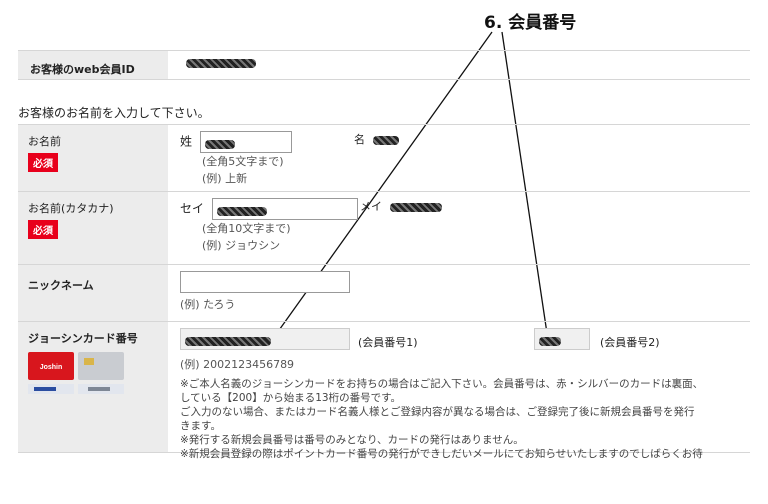 The width and height of the screenshot is (768, 504). Describe the element at coordinates (200, 426) in the screenshot. I see `card-note-4: きます。` at that location.